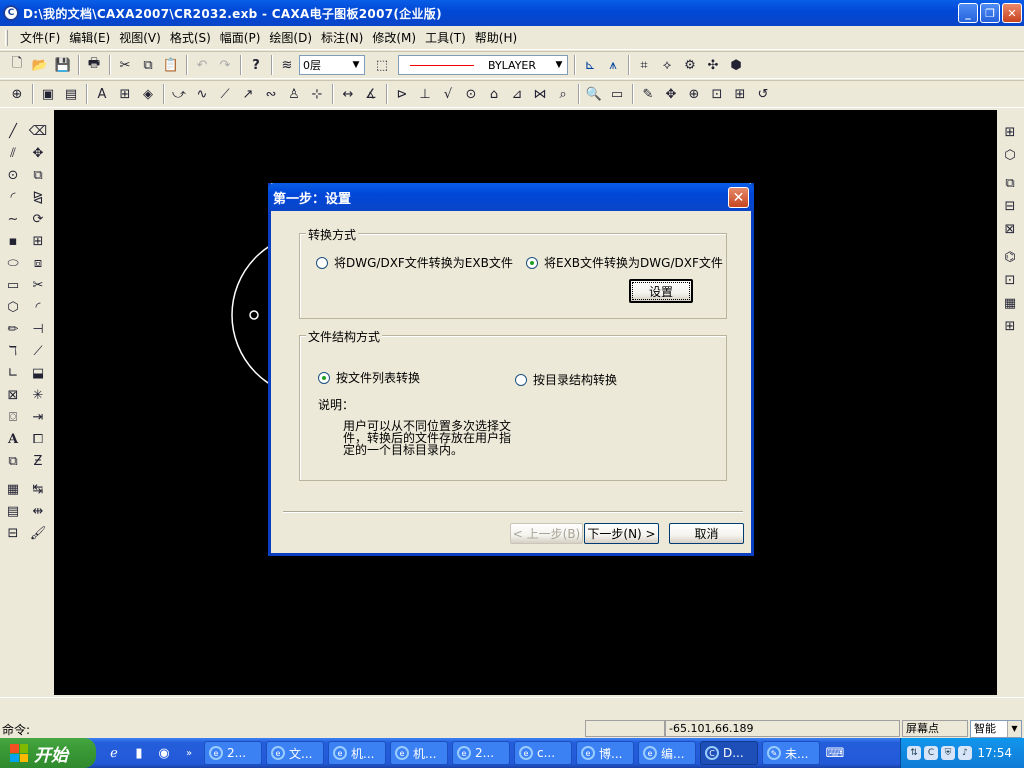 This screenshot has height=768, width=1024. I want to click on leader-icon: ⊳, so click(402, 94).